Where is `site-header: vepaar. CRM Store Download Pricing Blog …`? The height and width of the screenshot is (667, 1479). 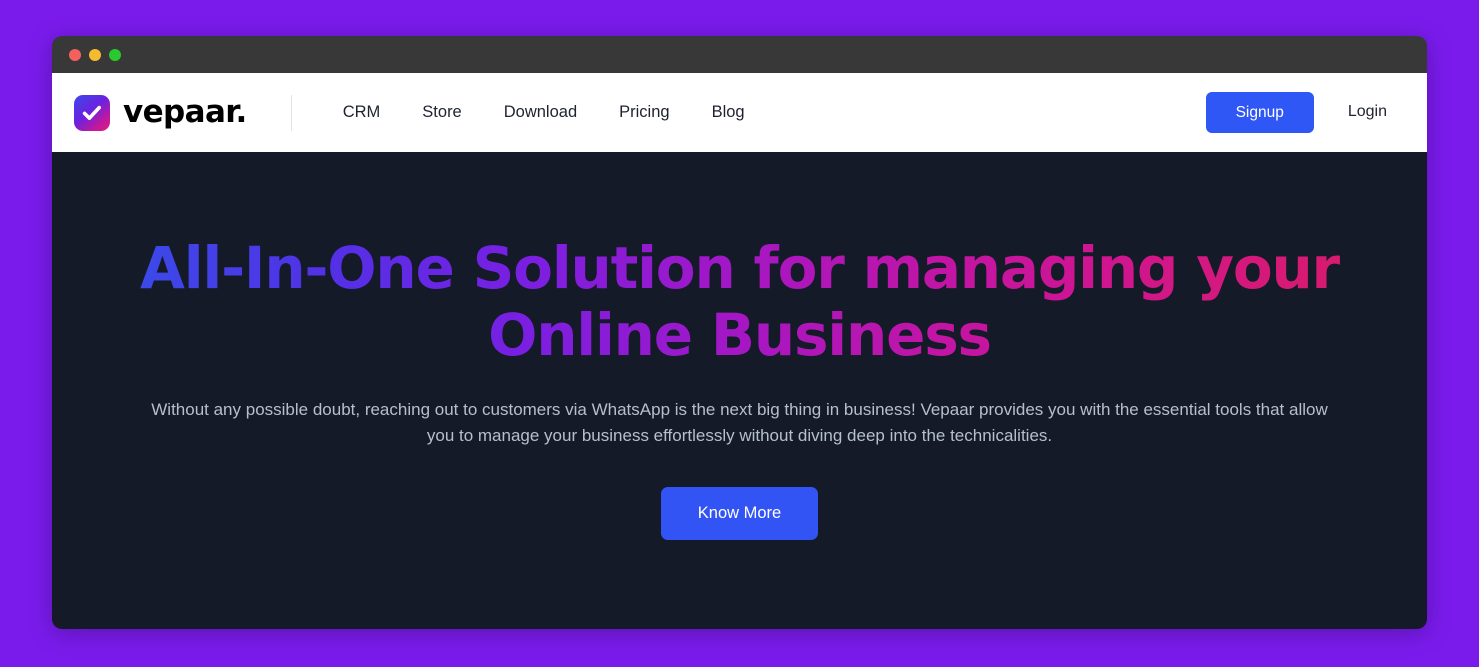 site-header: vepaar. CRM Store Download Pricing Blog … is located at coordinates (739, 112).